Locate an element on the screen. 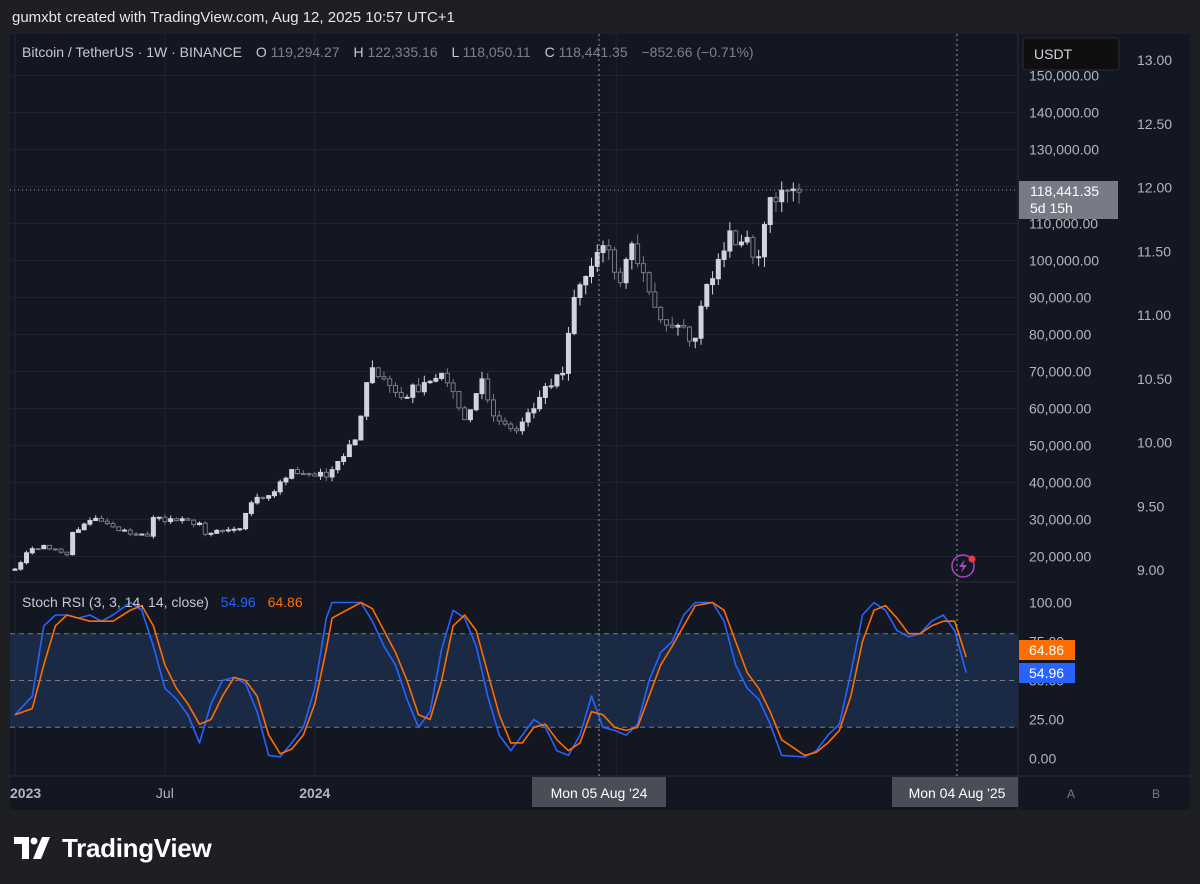  crosshair-time-text-1: Mon 05 Aug '24 is located at coordinates (599, 793).